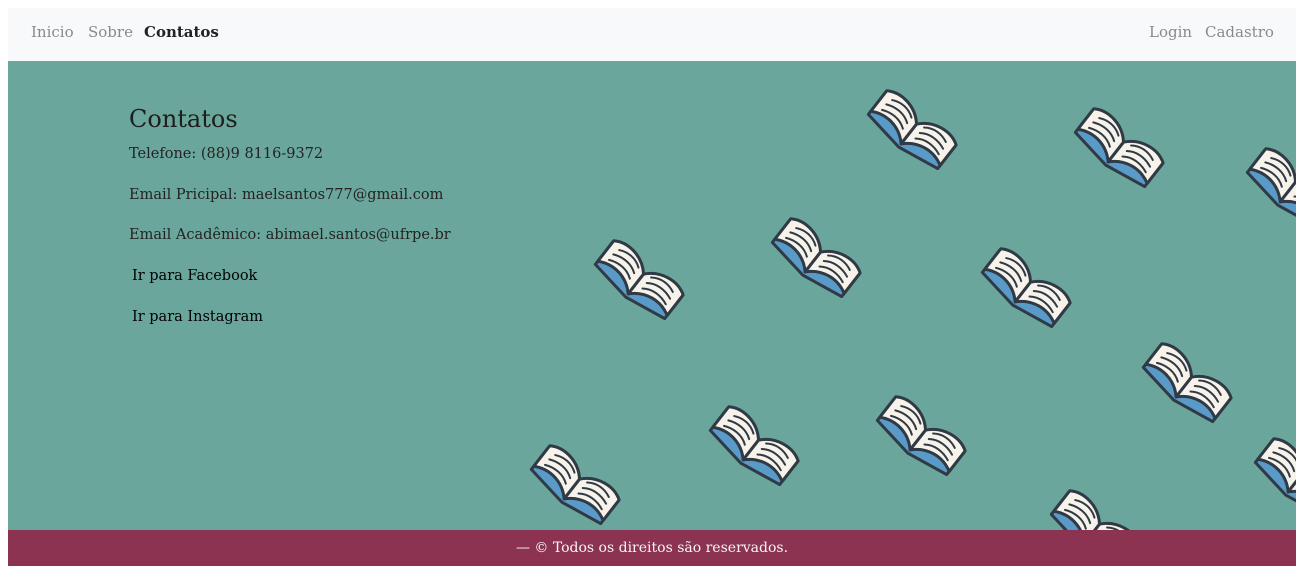 The width and height of the screenshot is (1296, 566). I want to click on navbar: Inicio Sobre Contatos Login Cadastro, so click(652, 34).